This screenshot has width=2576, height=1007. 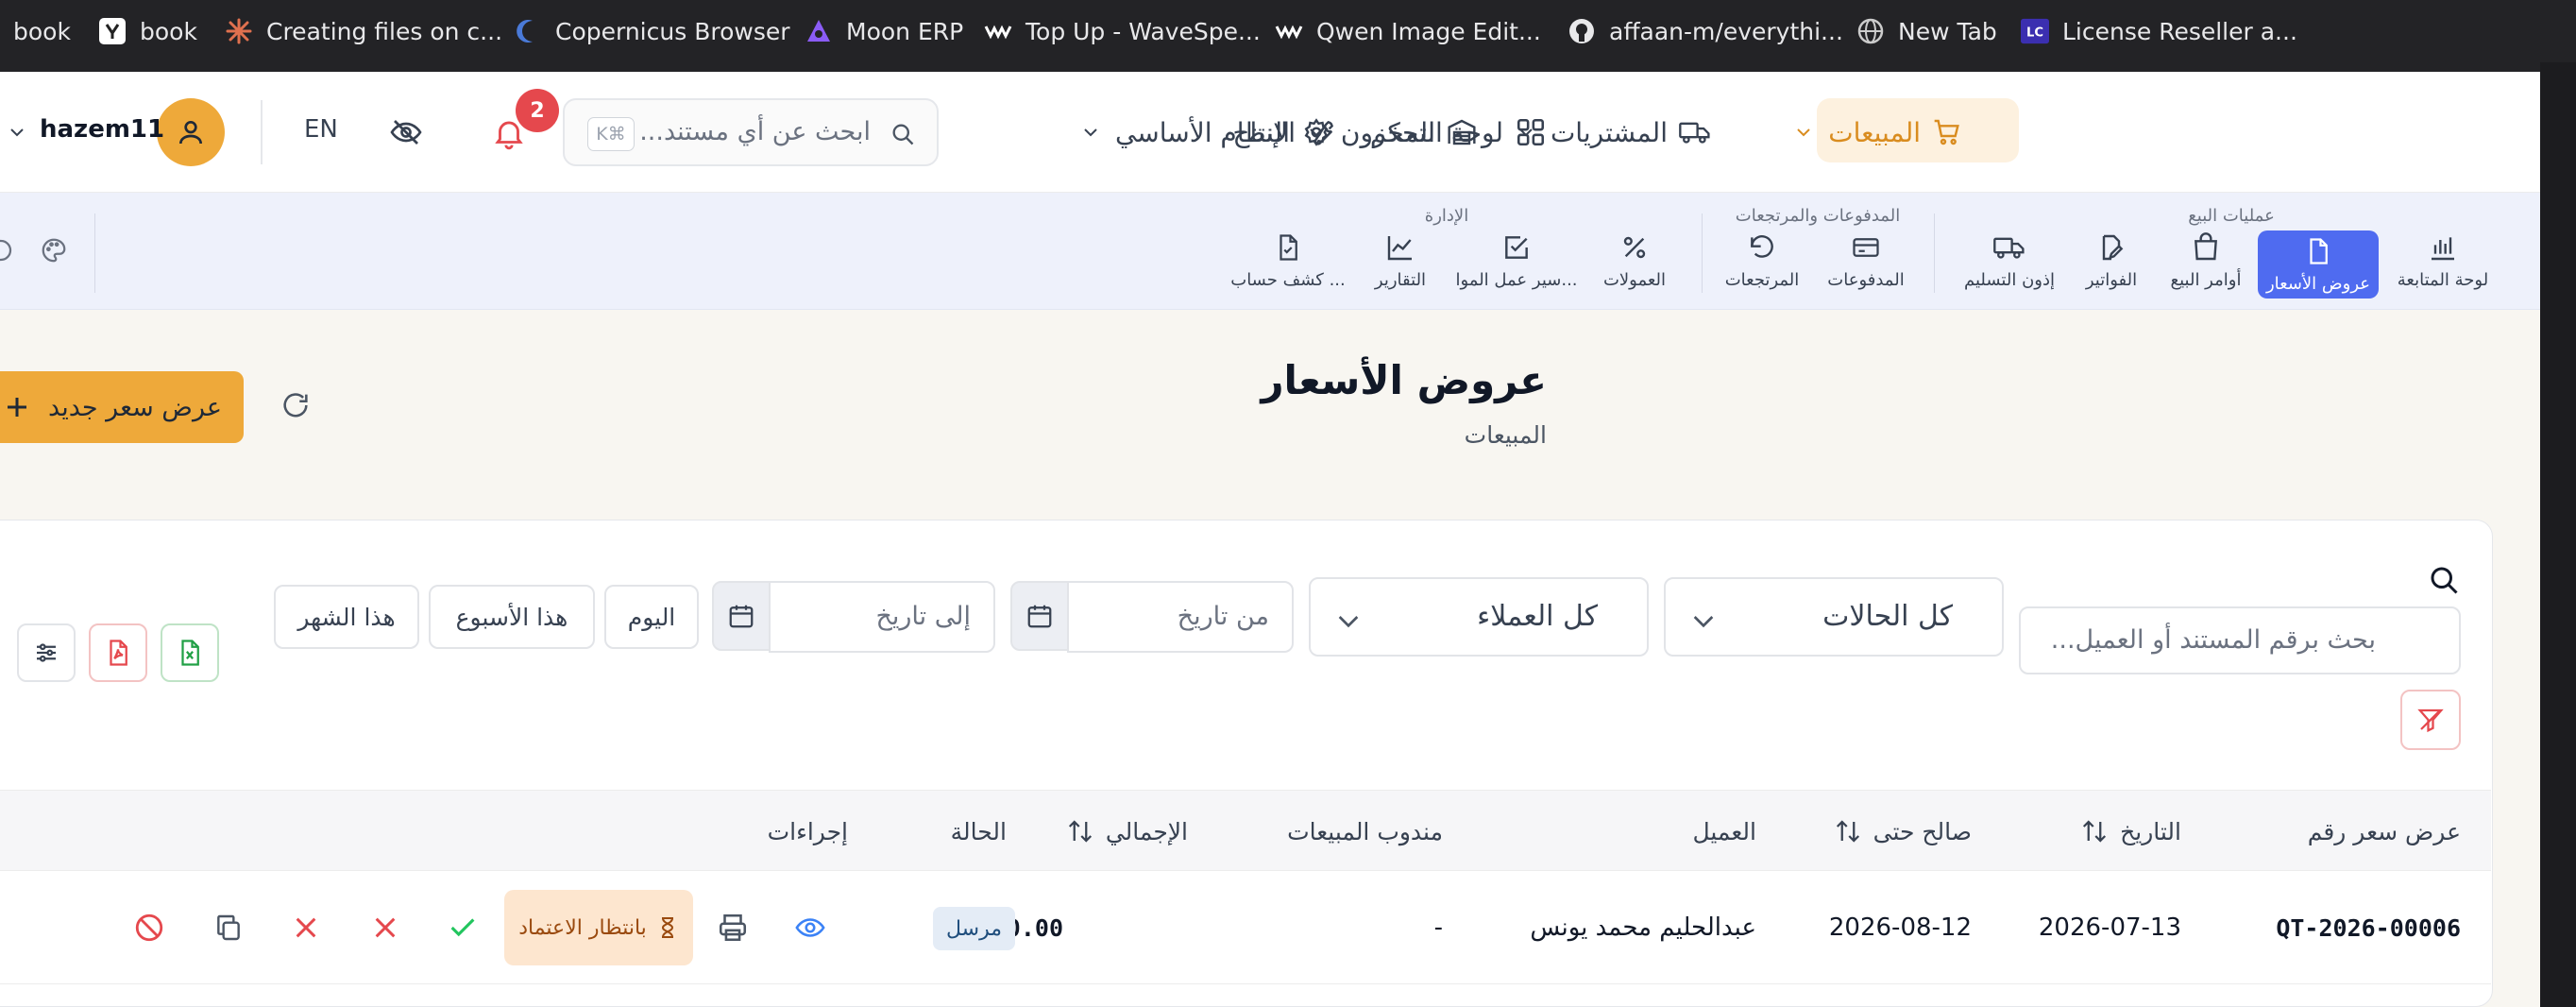 I want to click on subnav-label: المرتجعات, so click(x=1762, y=280).